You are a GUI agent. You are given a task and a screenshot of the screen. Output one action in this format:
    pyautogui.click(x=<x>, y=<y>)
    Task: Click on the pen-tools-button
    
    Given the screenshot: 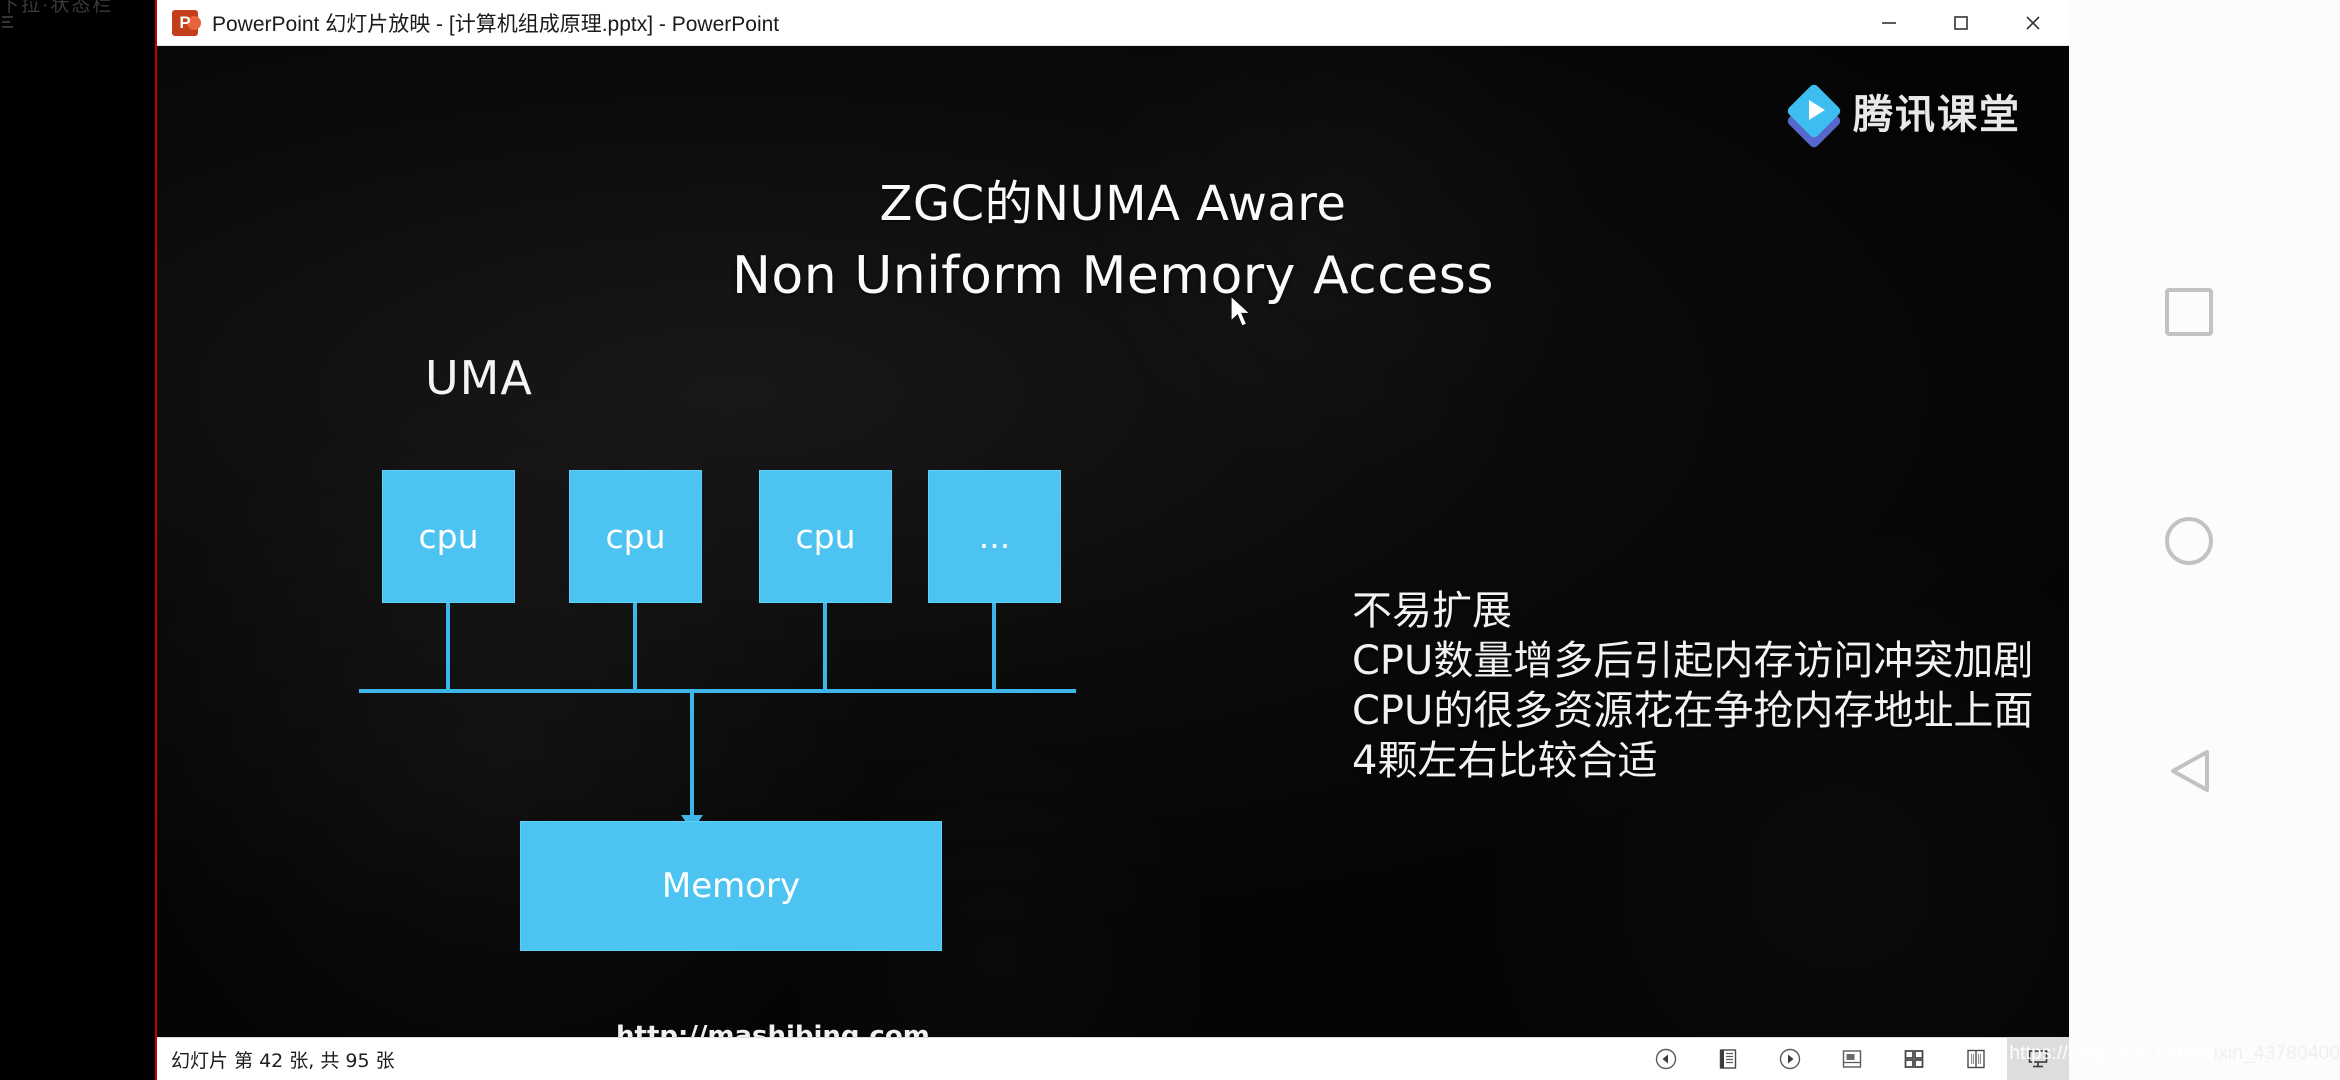 What is the action you would take?
    pyautogui.click(x=1728, y=1059)
    